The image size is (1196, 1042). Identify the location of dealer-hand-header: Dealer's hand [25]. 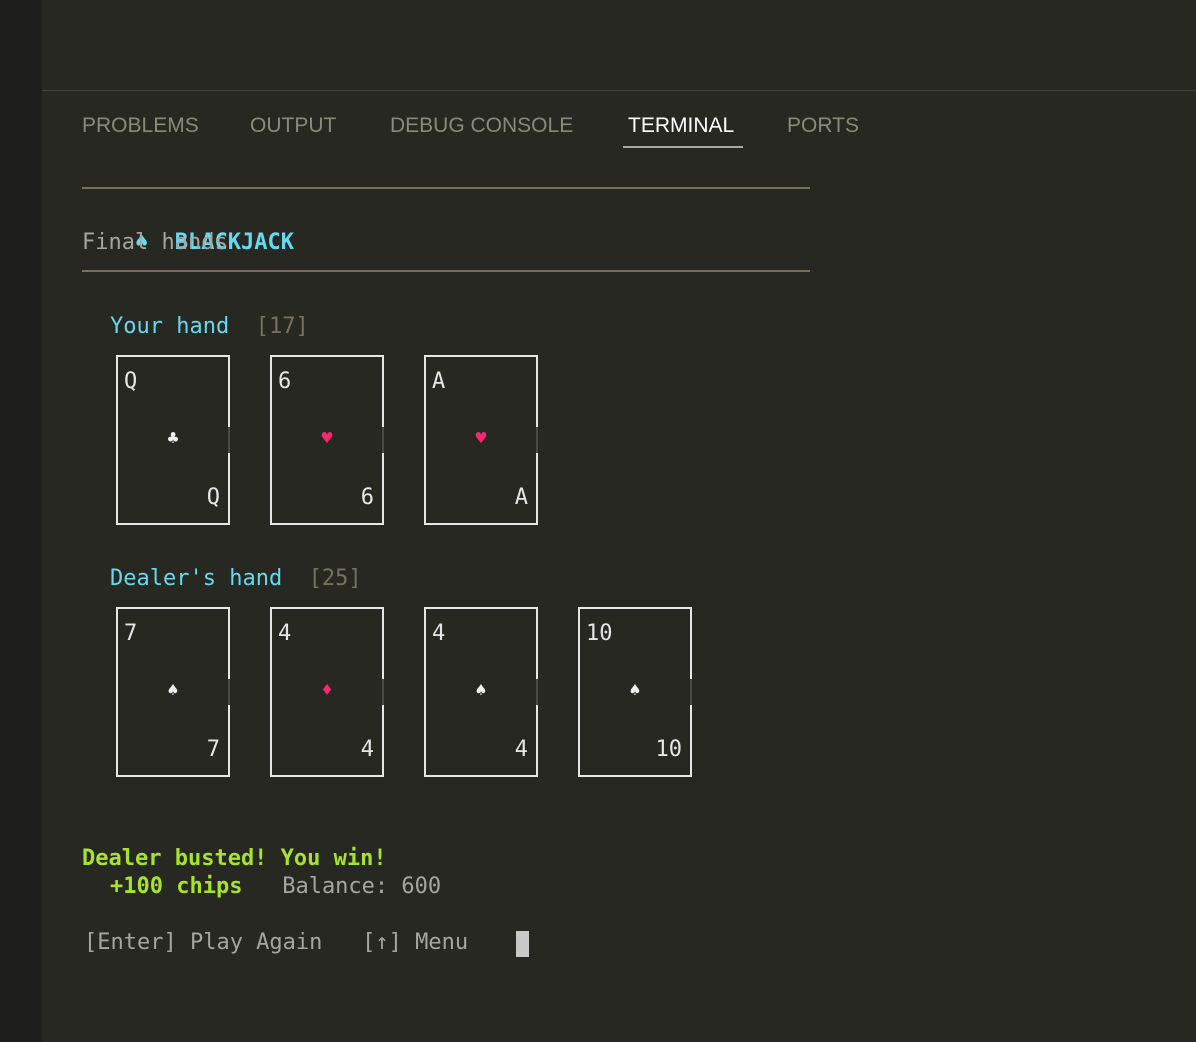
(236, 579).